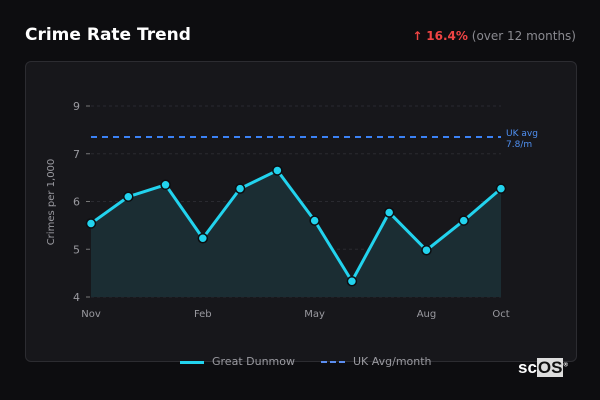 This screenshot has width=600, height=400. Describe the element at coordinates (314, 314) in the screenshot. I see `x-tick-label: May` at that location.